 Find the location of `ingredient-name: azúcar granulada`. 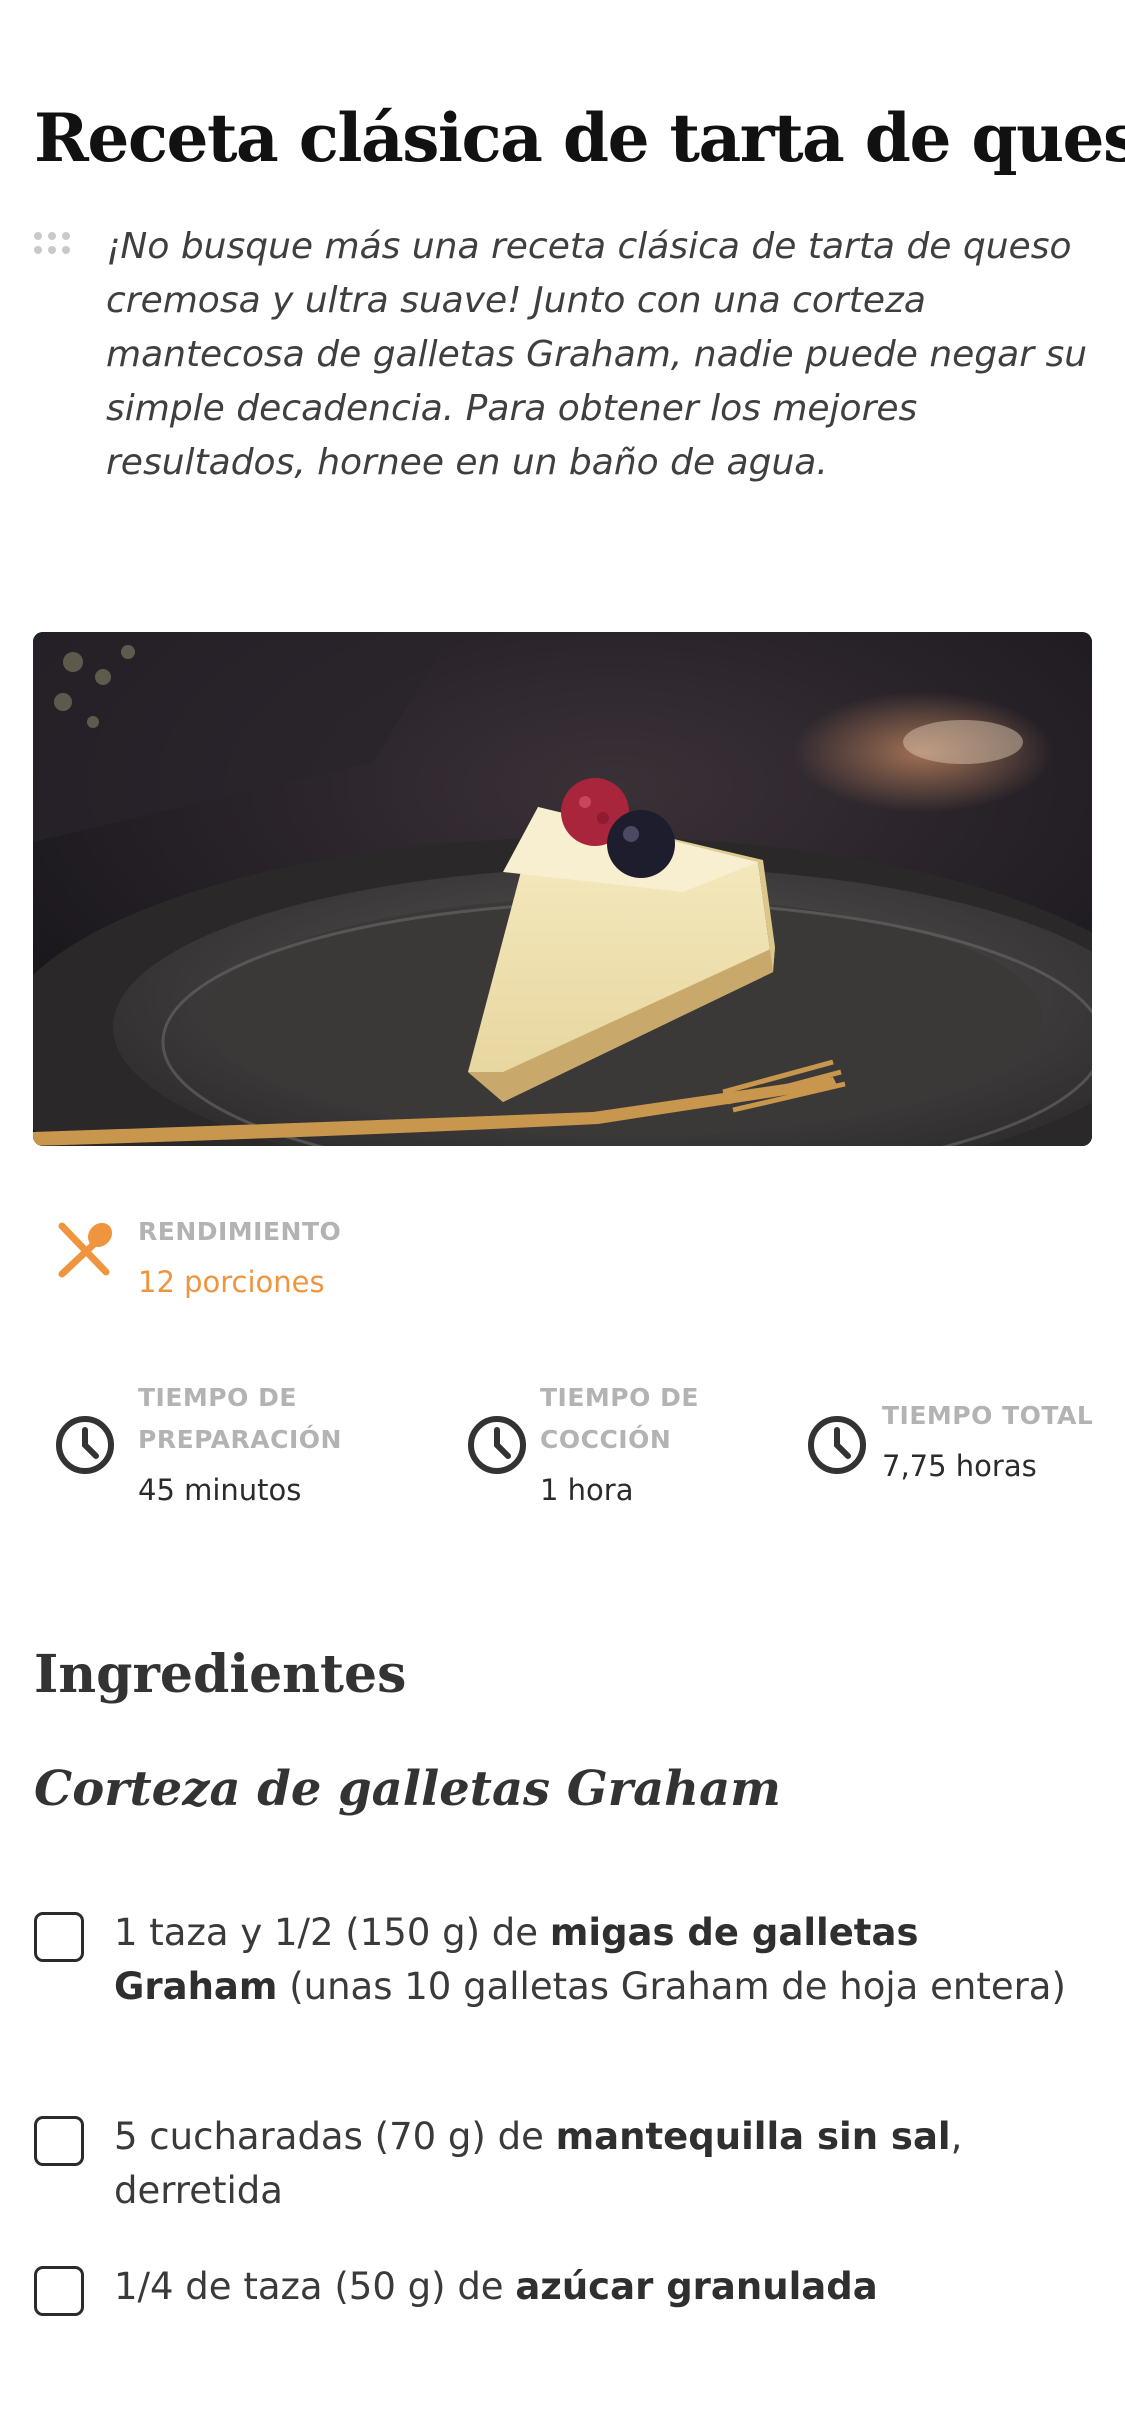

ingredient-name: azúcar granulada is located at coordinates (696, 2286).